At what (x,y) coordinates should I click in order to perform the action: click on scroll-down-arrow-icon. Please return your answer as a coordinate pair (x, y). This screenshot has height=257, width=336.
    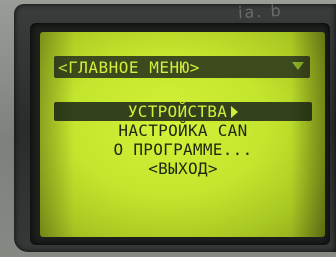
    Looking at the image, I should click on (298, 66).